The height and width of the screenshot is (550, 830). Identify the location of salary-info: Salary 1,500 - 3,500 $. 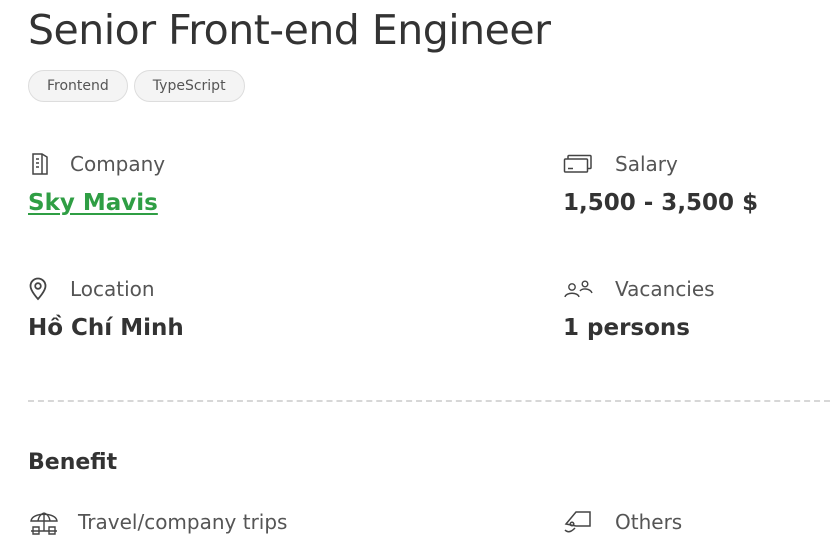
(660, 183).